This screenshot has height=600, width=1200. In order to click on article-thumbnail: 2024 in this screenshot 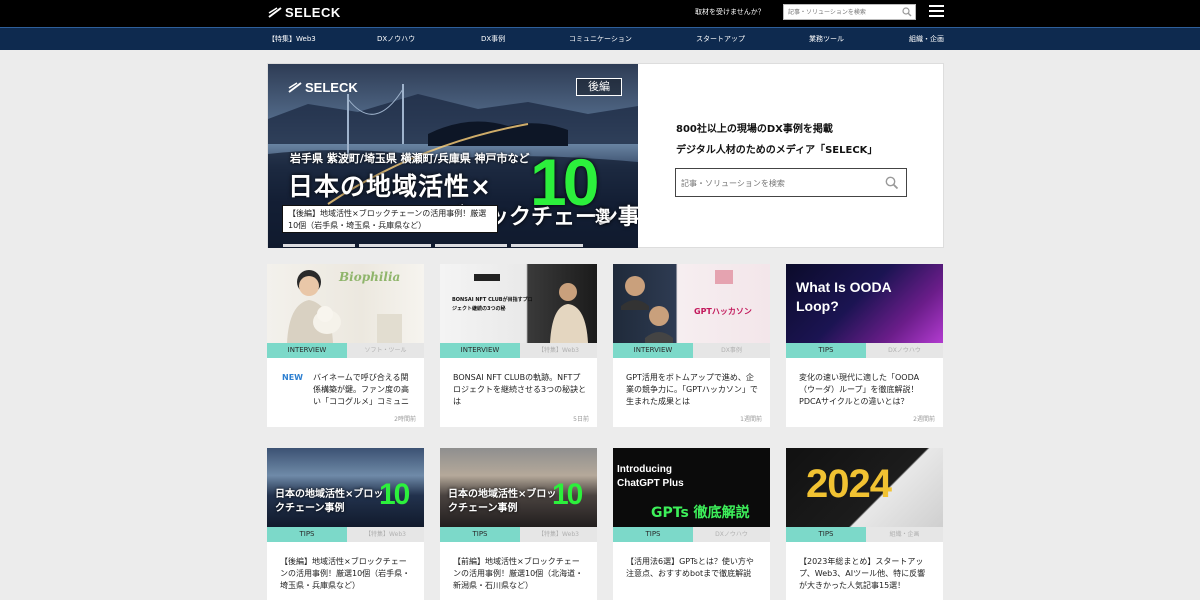, I will do `click(864, 487)`.